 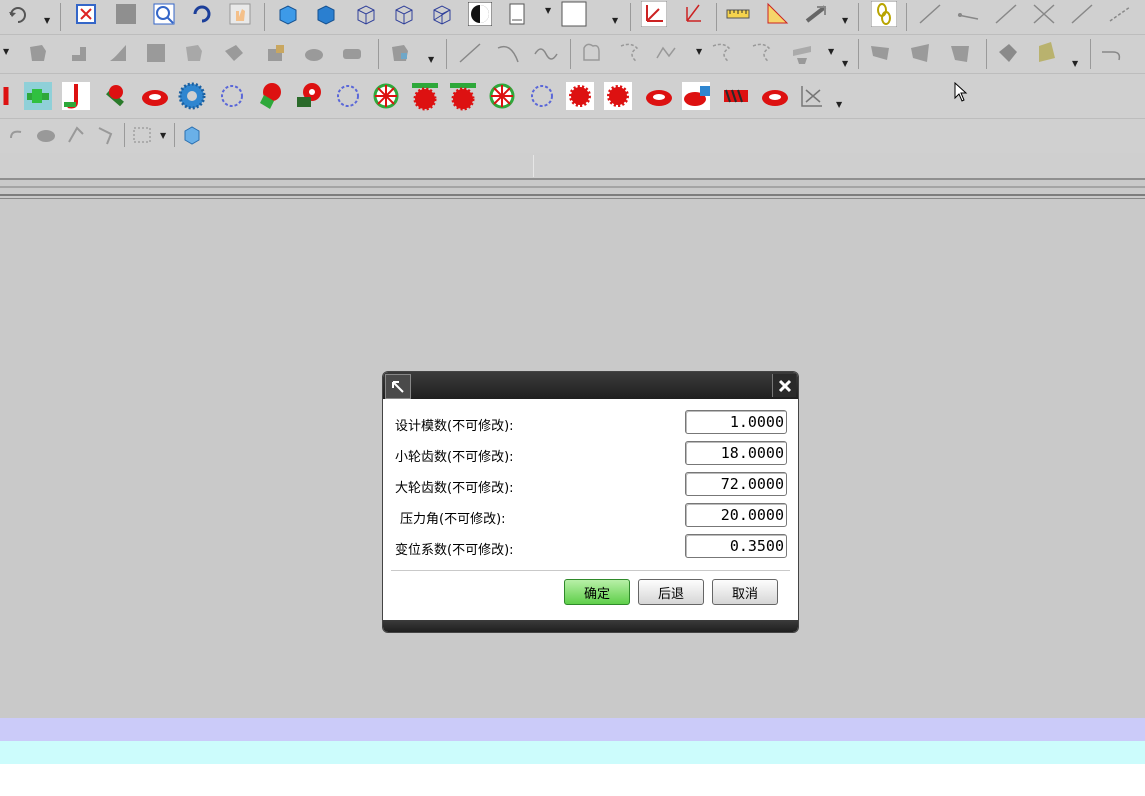 I want to click on rotate-icon, so click(x=202, y=14).